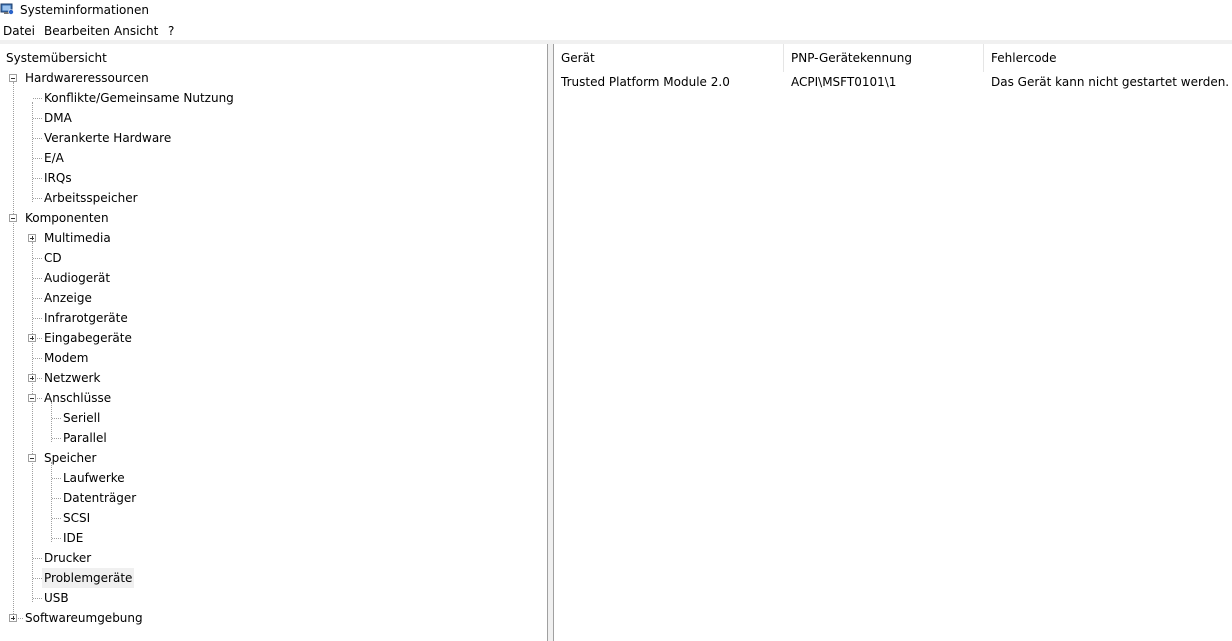 This screenshot has height=641, width=1232. I want to click on system-info-icon, so click(7, 9).